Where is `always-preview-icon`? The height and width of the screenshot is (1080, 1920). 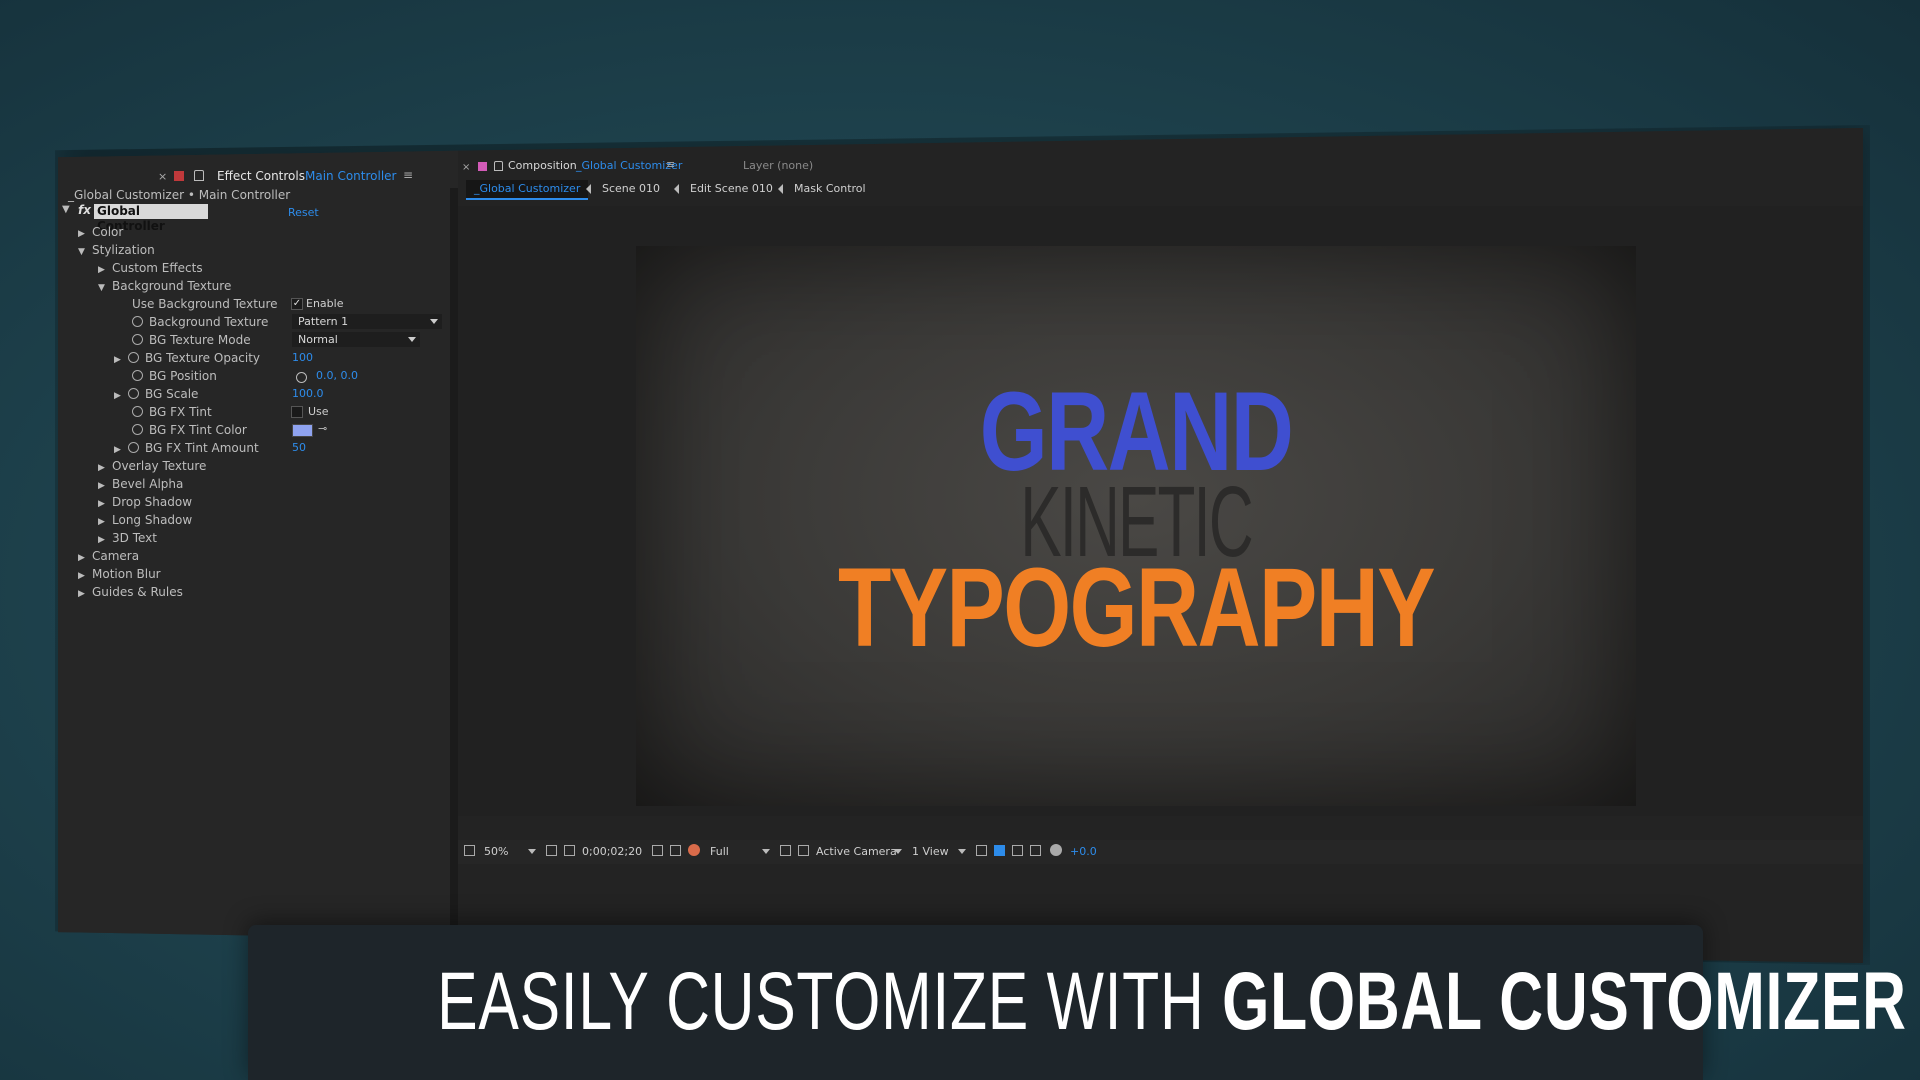 always-preview-icon is located at coordinates (469, 850).